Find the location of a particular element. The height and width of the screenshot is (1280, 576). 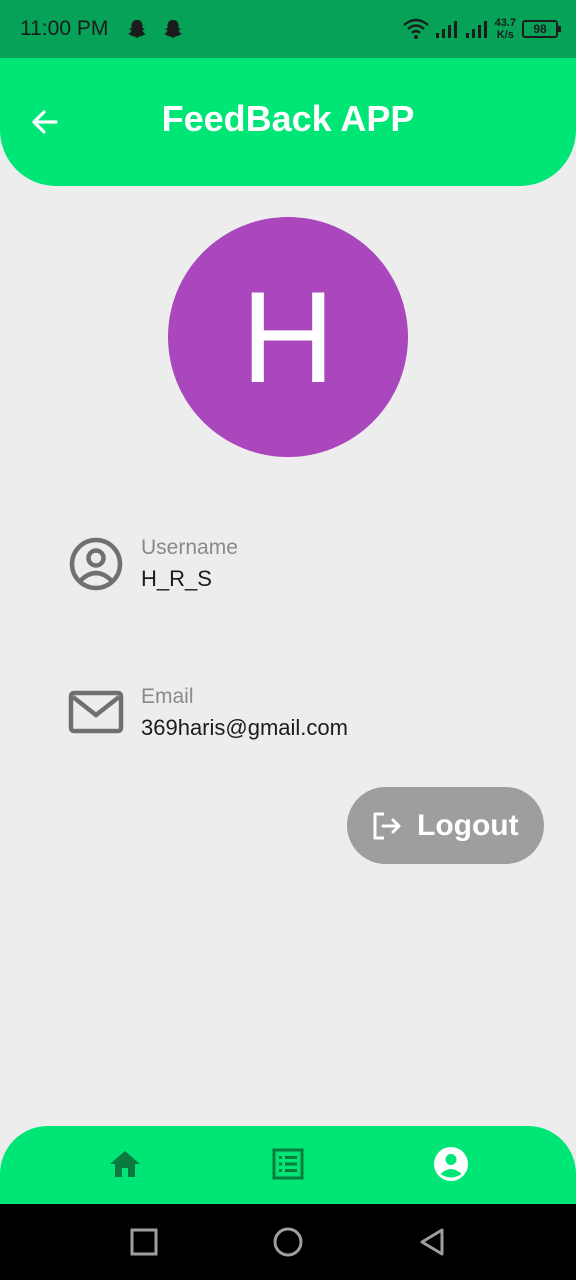

email-row: Email 369haris@gmail.com is located at coordinates (298, 720).